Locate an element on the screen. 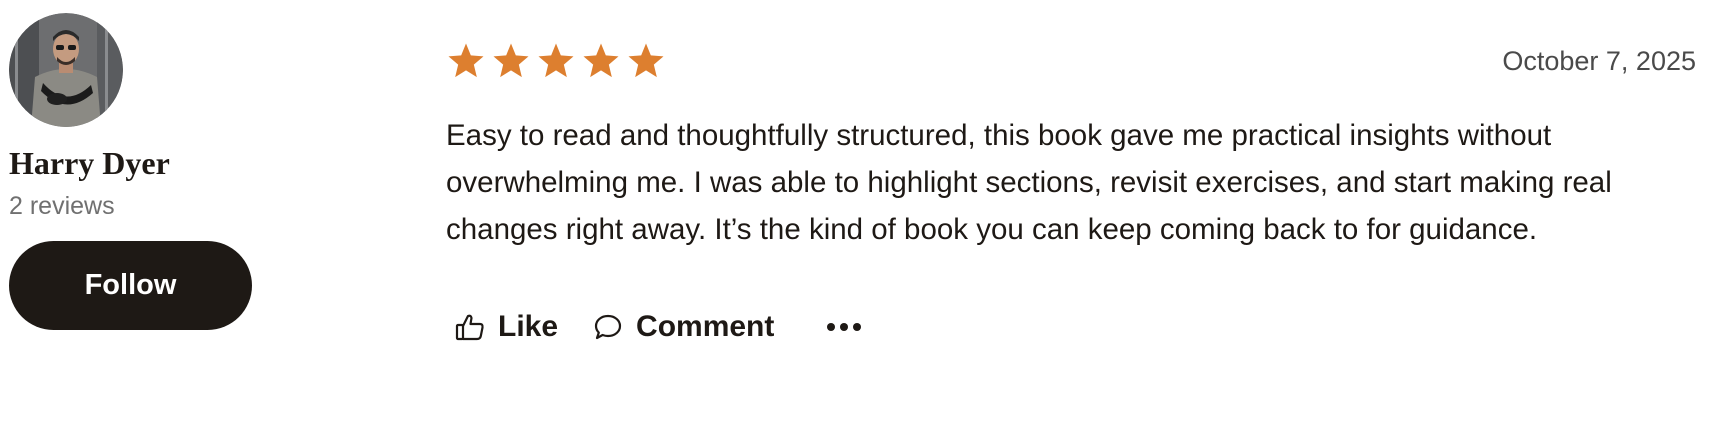 This screenshot has width=1714, height=436. like-label: Like is located at coordinates (528, 326).